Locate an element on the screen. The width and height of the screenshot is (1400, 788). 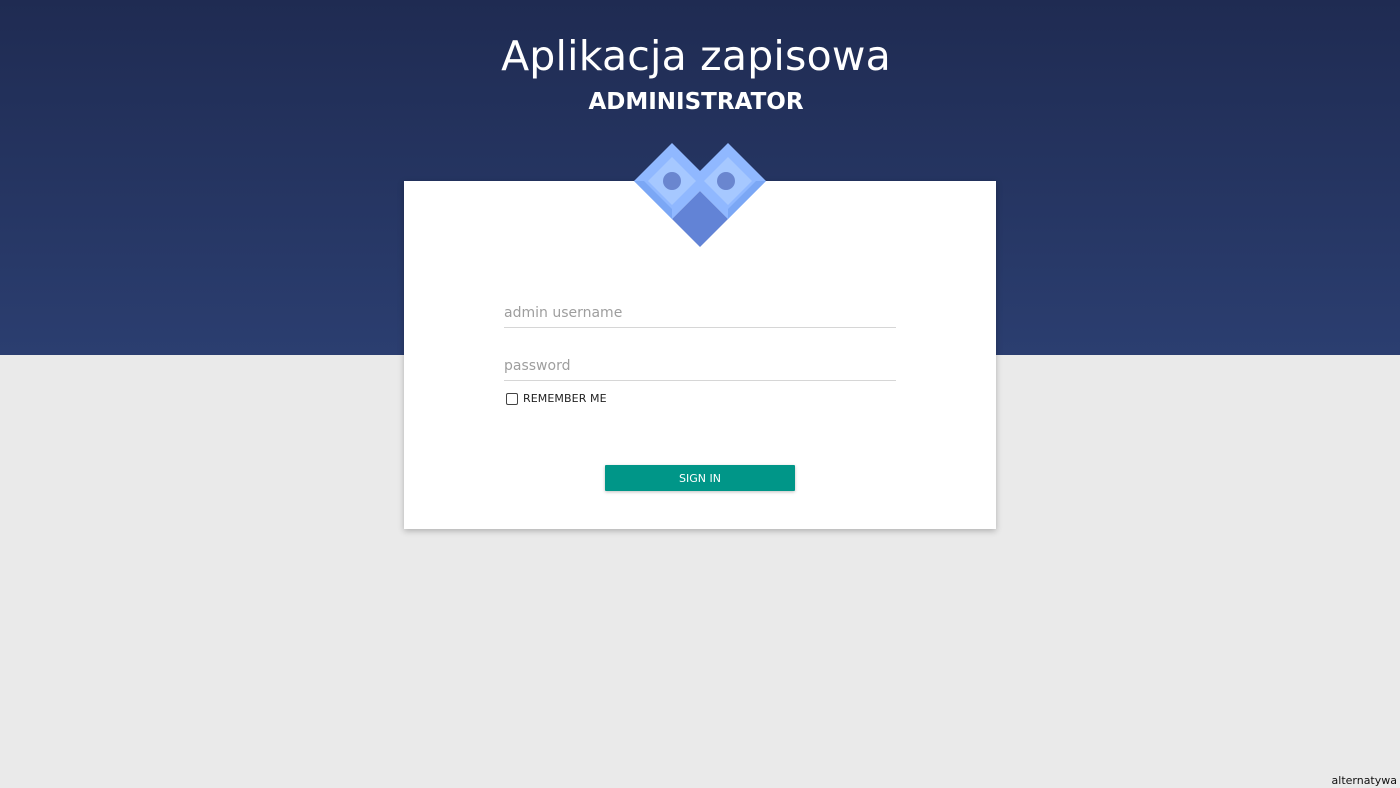
sign-in-button: SIGN IN is located at coordinates (700, 478).